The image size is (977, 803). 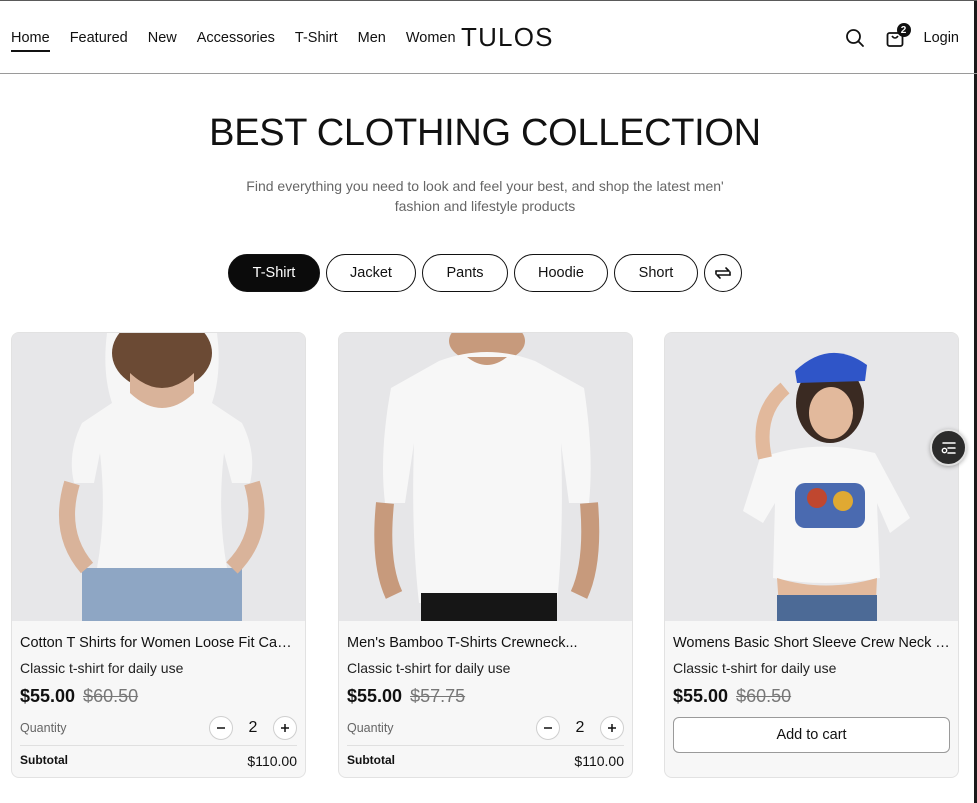 I want to click on price-row: $55.00 $57.75, so click(x=485, y=696).